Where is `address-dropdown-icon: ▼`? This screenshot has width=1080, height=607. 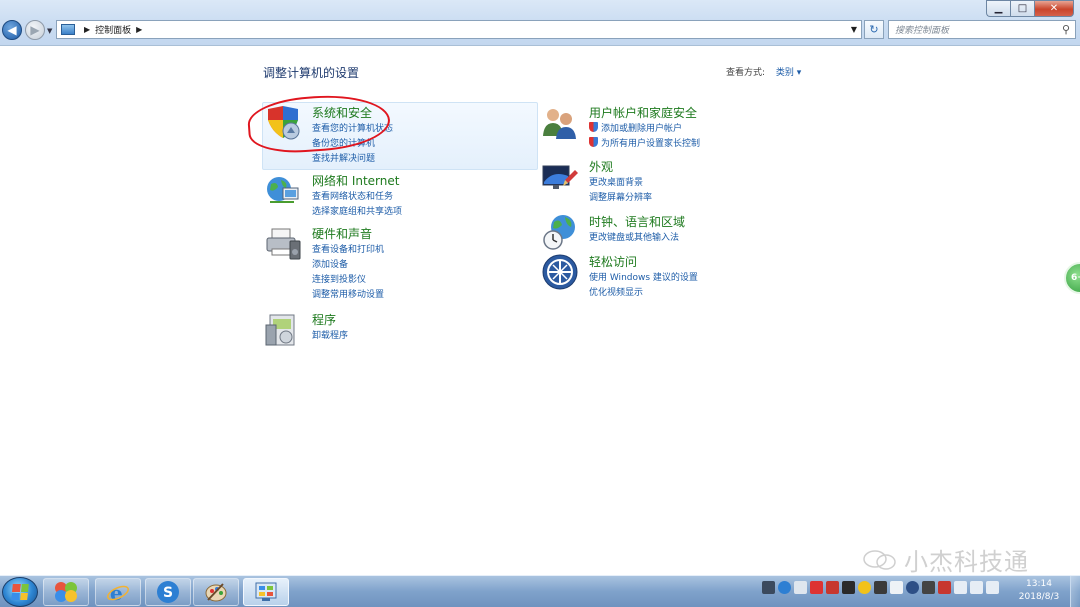
address-dropdown-icon: ▼ is located at coordinates (854, 29).